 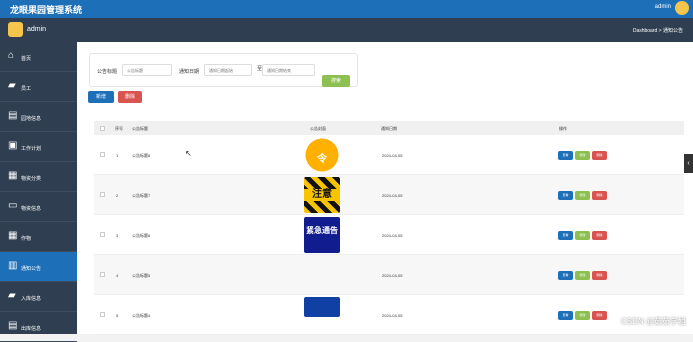 I want to click on sidebar-item-staff: ▰ 员工, so click(x=38, y=87).